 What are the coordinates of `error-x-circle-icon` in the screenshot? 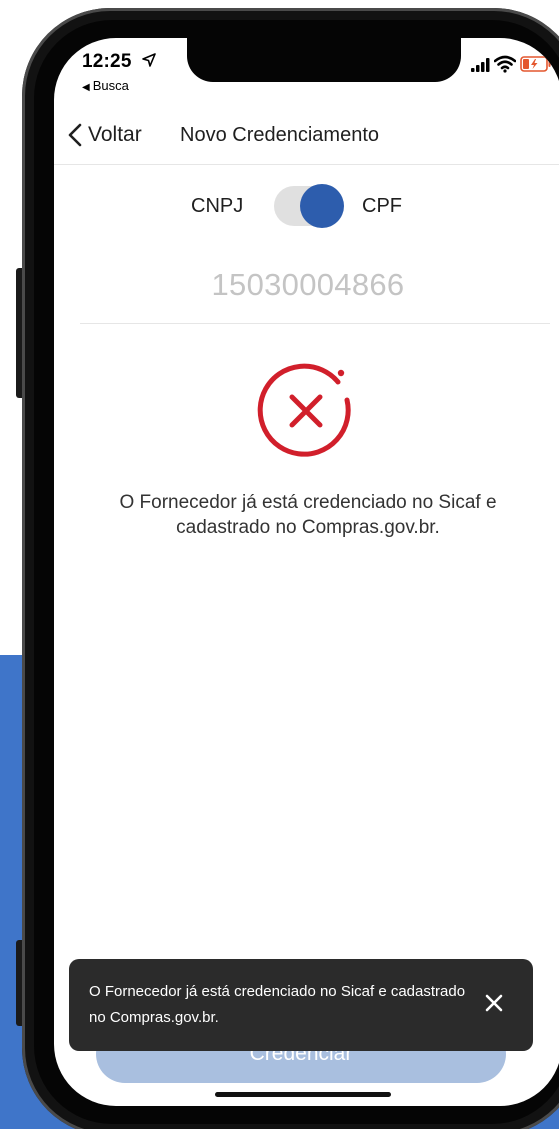 It's located at (304, 410).